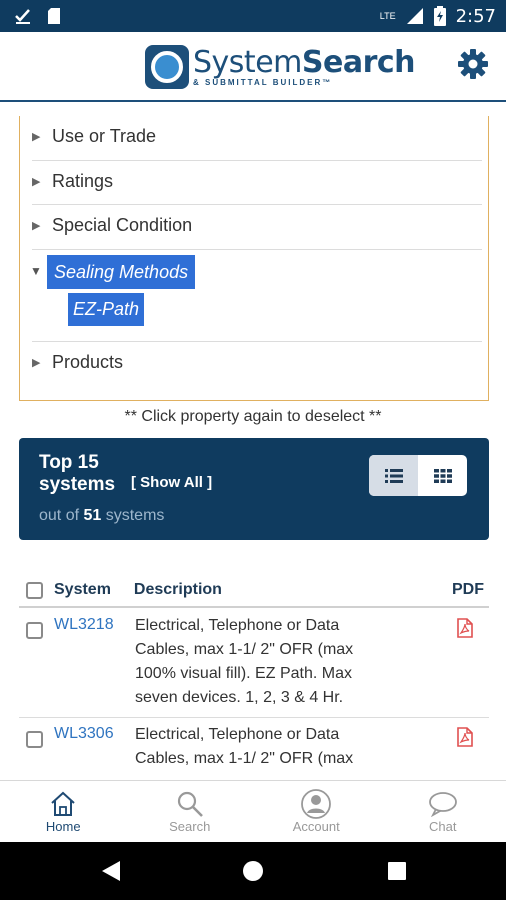 Image resolution: width=506 pixels, height=900 pixels. Describe the element at coordinates (316, 826) in the screenshot. I see `nav-label: Account` at that location.